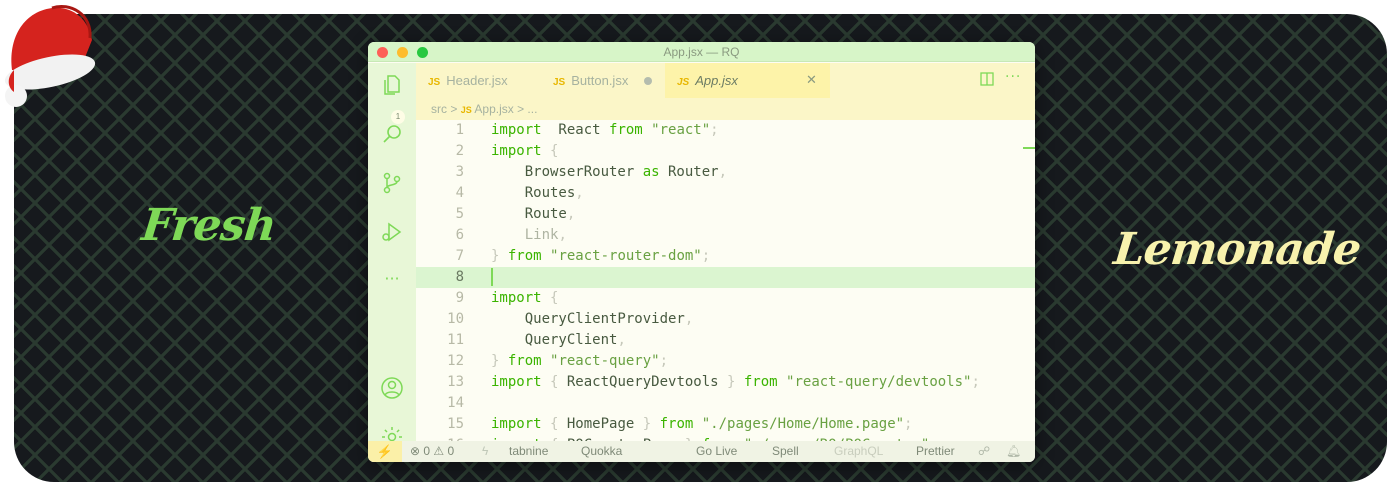 This screenshot has width=1400, height=500. I want to click on code-line: 4 Routes,, so click(725, 193).